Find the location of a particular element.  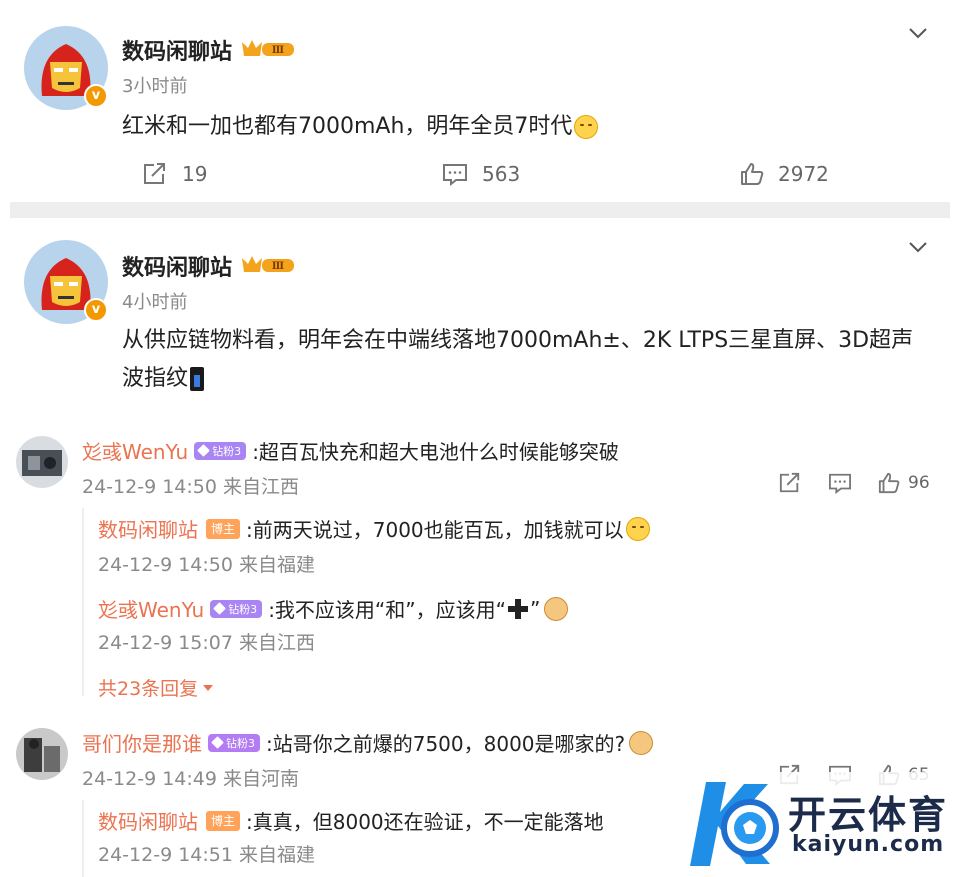

reply-line: 数码闲聊站 博主 :真真，但8000还在验证，不一定能落地 is located at coordinates (351, 820).